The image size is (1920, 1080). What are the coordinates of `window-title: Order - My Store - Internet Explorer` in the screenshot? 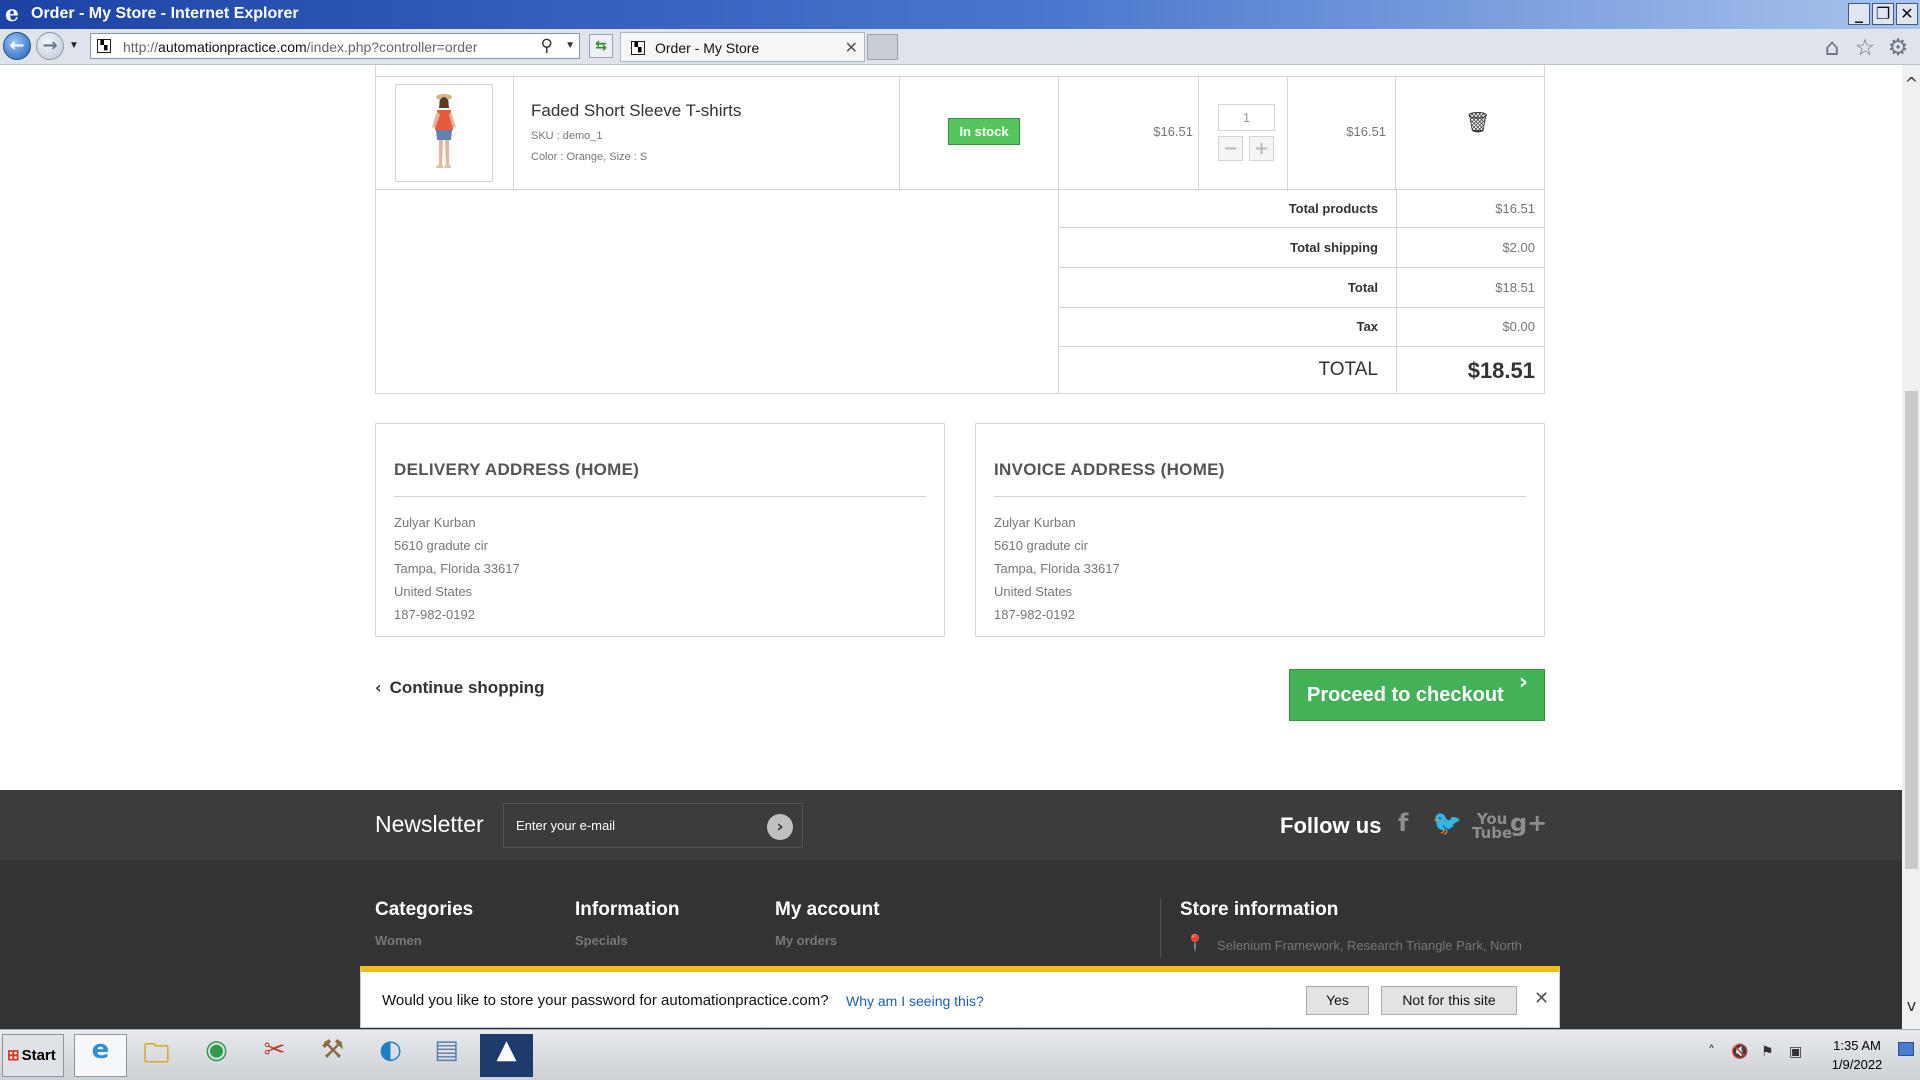 It's located at (165, 13).